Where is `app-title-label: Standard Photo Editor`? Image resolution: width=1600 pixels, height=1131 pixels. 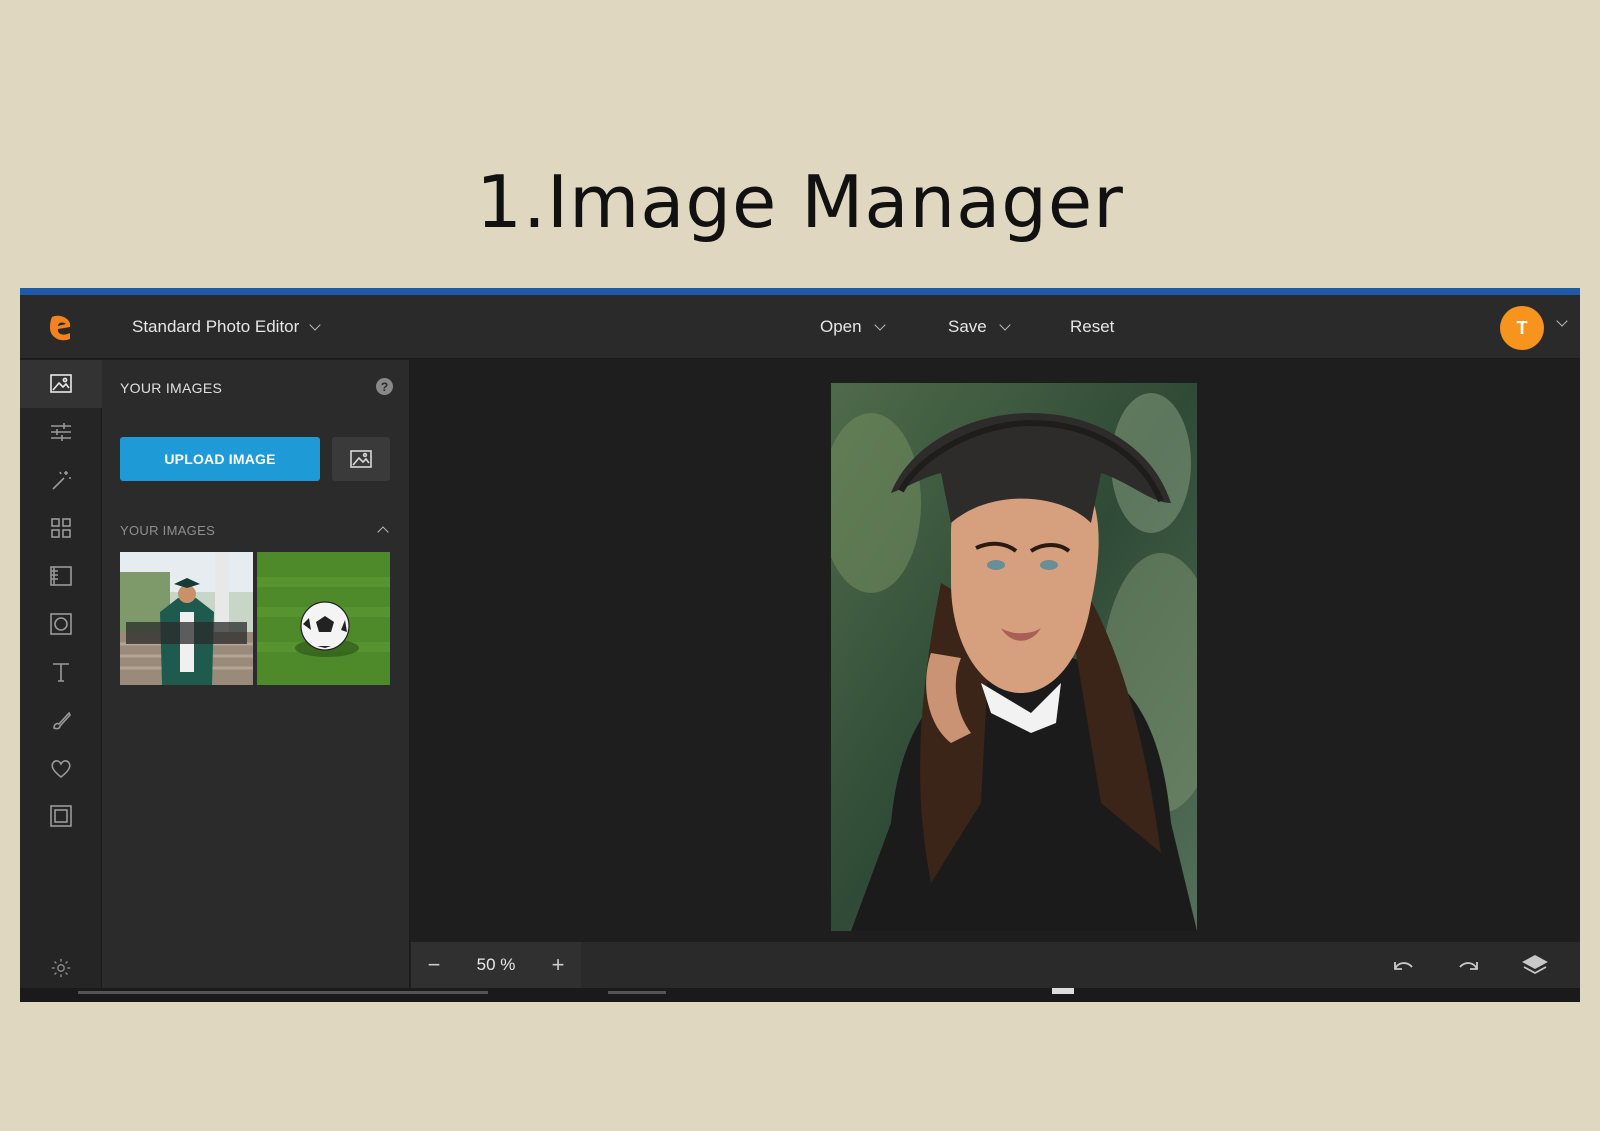
app-title-label: Standard Photo Editor is located at coordinates (216, 326).